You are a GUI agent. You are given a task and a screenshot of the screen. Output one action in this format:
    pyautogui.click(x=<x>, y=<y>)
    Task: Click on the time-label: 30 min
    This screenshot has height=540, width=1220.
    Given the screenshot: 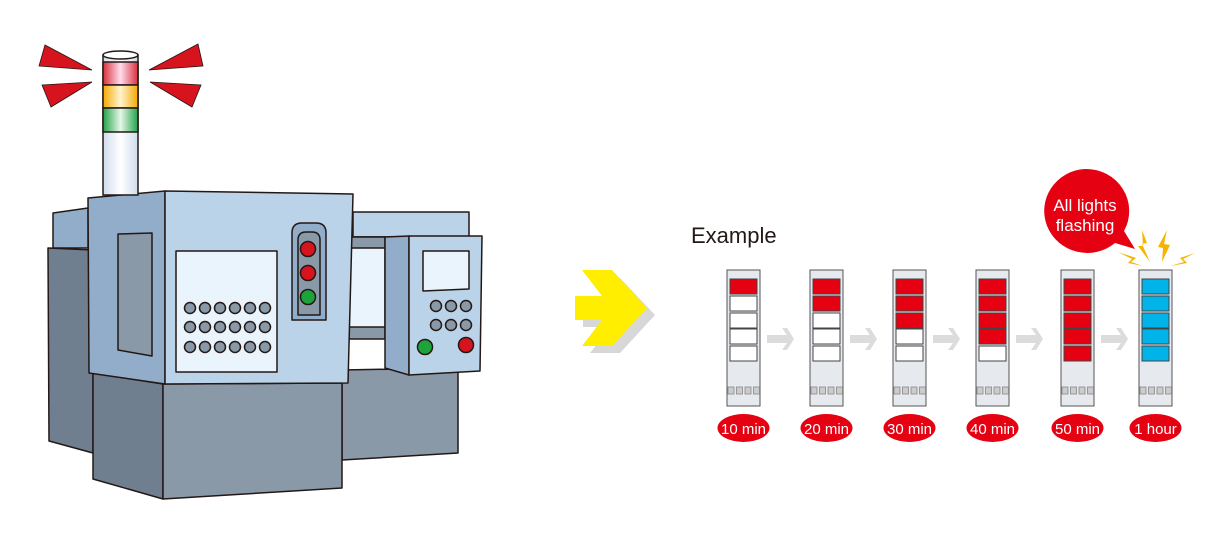 What is the action you would take?
    pyautogui.click(x=909, y=429)
    